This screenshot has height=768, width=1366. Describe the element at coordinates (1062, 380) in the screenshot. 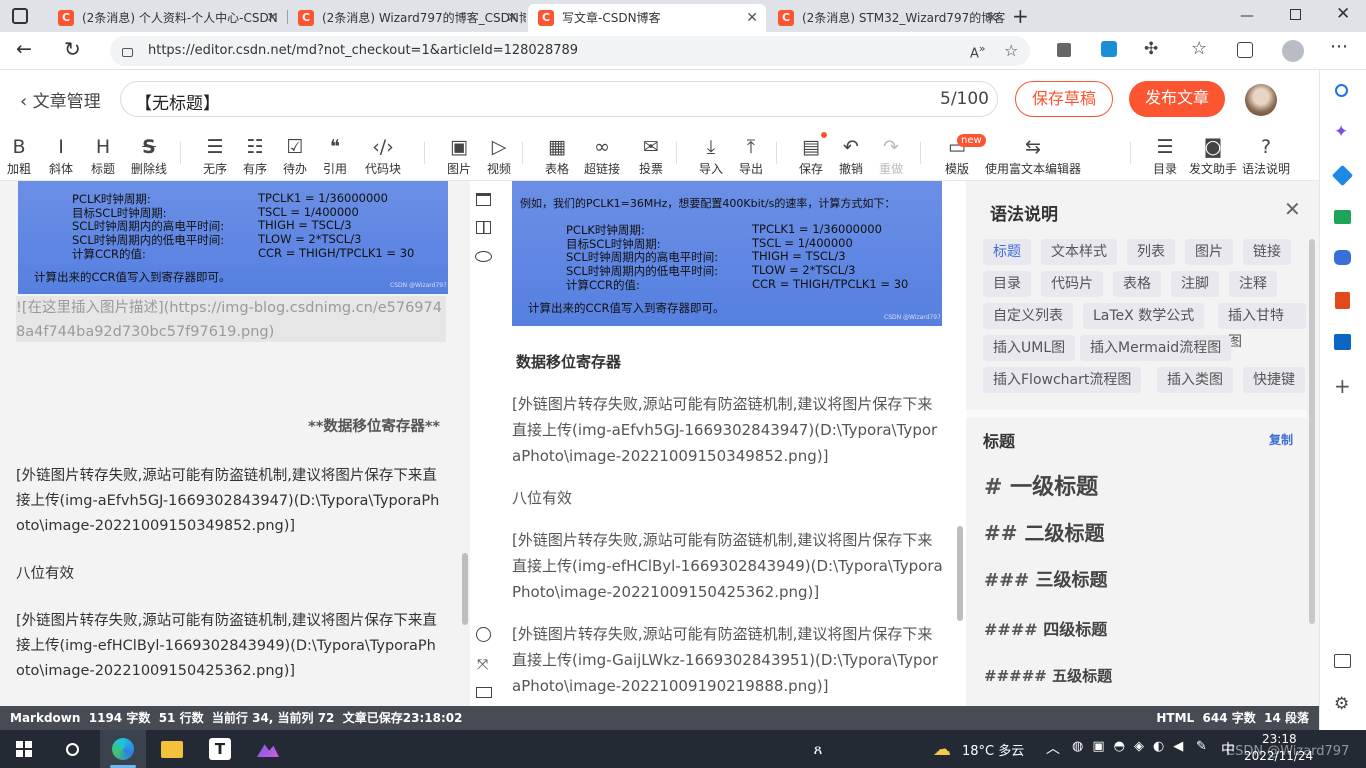

I see `syntax-chip: 插入Flowchart流程图` at that location.